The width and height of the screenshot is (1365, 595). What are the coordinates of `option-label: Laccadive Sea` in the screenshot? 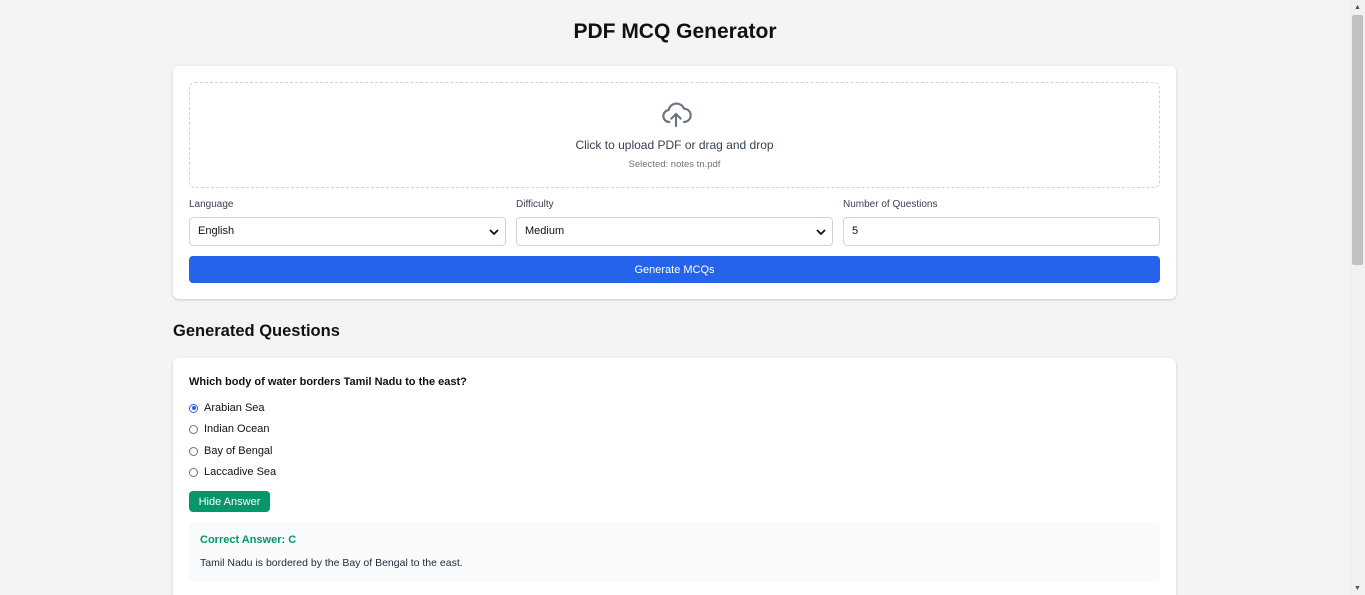 It's located at (240, 472).